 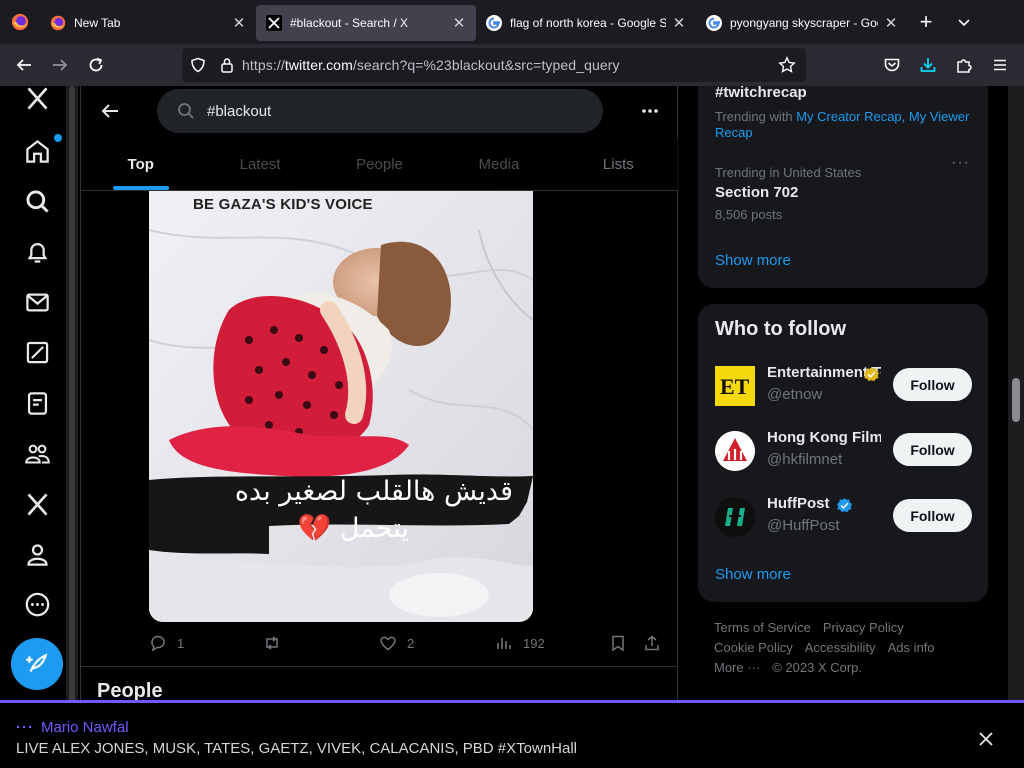 I want to click on footer-ads-link: Ads info, so click(x=911, y=647).